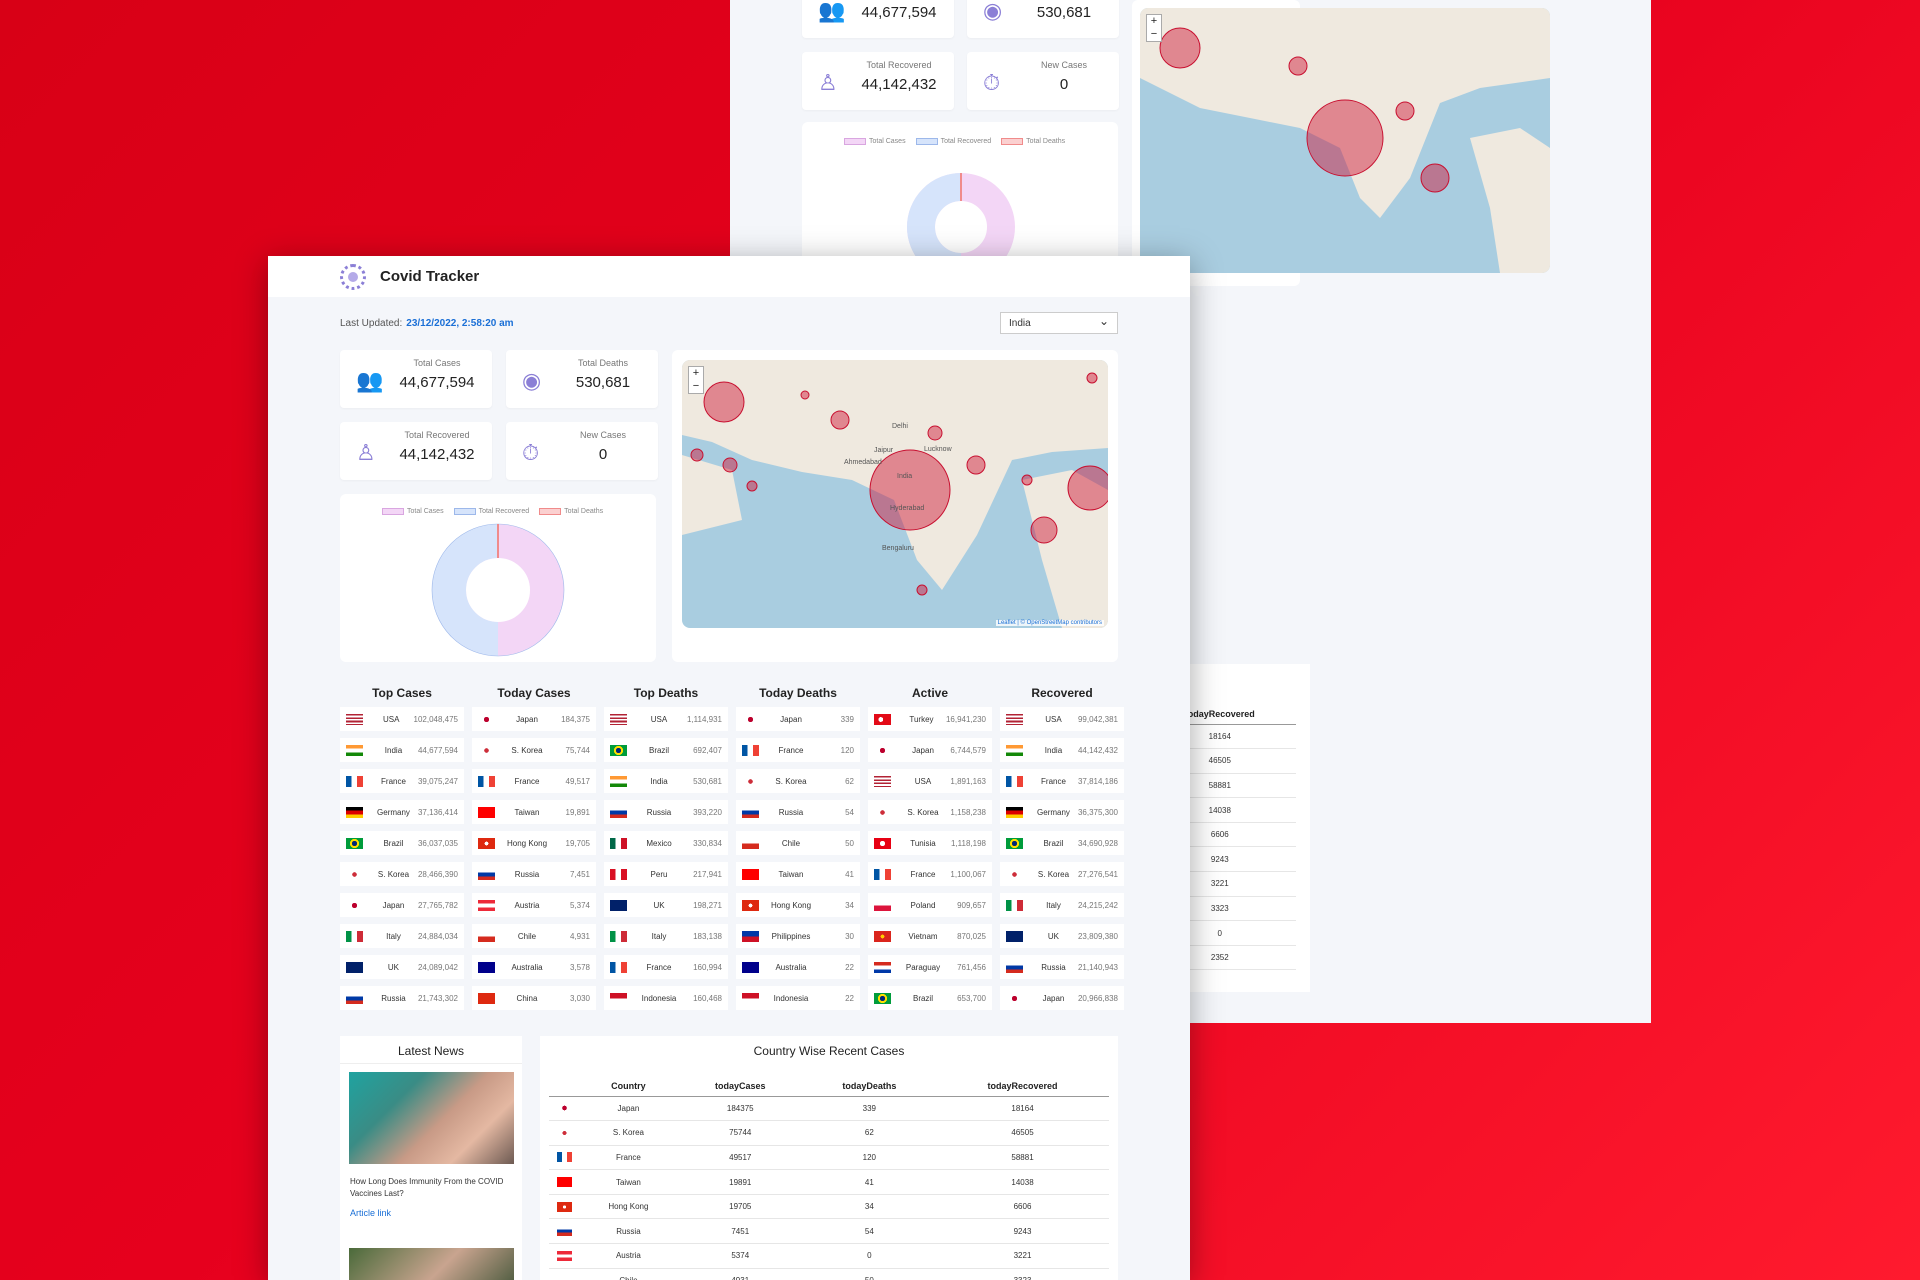  I want to click on cell-todayDeaths: 34, so click(869, 1207).